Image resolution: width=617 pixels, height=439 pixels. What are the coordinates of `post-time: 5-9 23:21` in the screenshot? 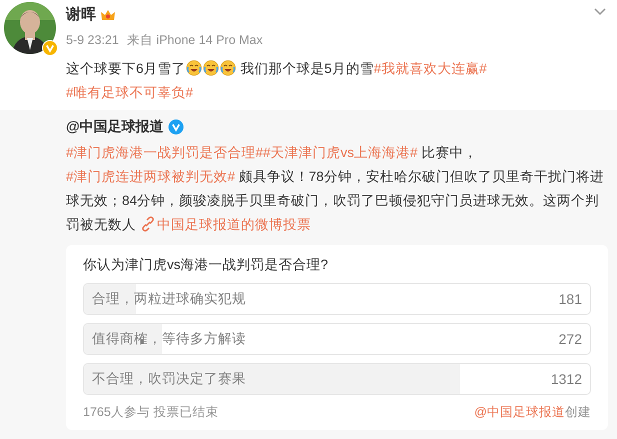 It's located at (92, 40).